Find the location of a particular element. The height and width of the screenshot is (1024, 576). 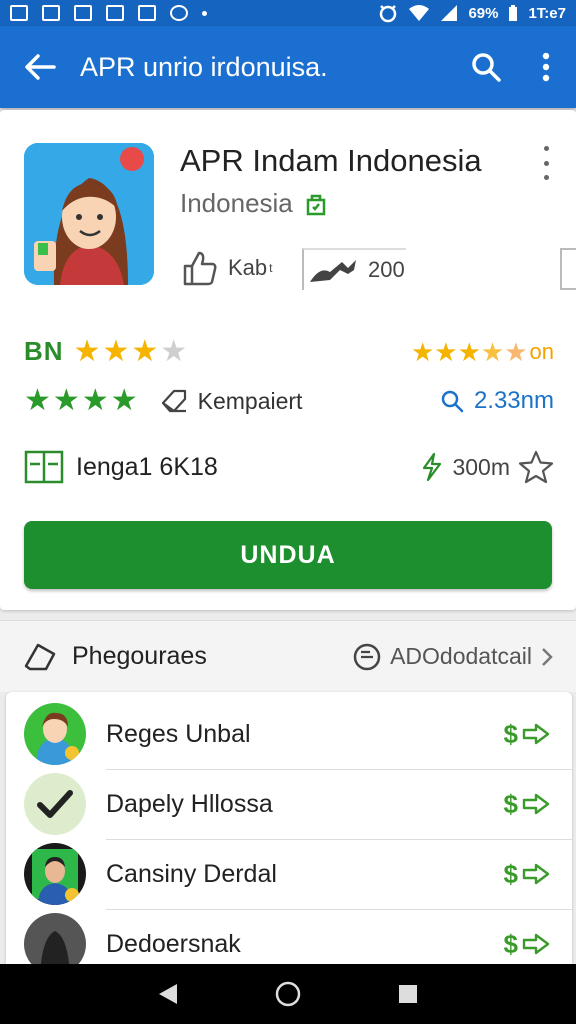

count-meta: 200 is located at coordinates (354, 269).